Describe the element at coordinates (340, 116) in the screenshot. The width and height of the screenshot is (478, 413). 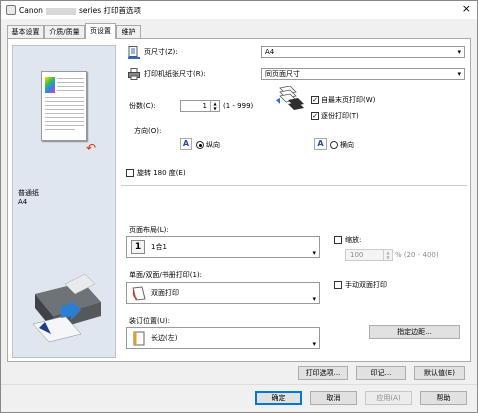
I see `collate-label: 逐份打印(T)` at that location.